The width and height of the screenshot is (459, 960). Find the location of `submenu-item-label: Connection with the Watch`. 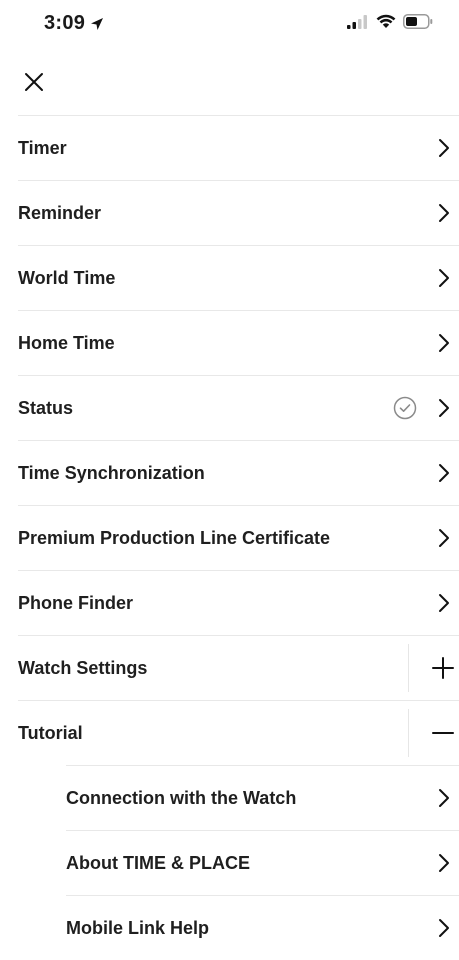

submenu-item-label: Connection with the Watch is located at coordinates (181, 797).